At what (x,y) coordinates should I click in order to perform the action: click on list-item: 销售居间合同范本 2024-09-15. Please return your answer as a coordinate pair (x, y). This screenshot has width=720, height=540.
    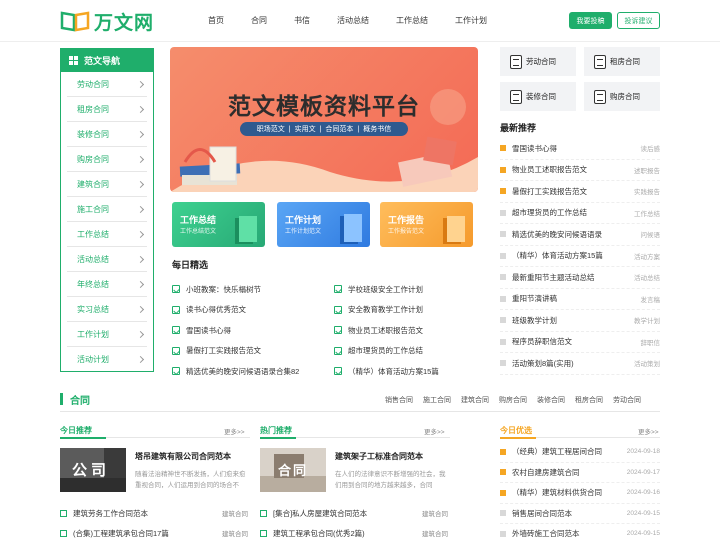
    Looking at the image, I should click on (580, 514).